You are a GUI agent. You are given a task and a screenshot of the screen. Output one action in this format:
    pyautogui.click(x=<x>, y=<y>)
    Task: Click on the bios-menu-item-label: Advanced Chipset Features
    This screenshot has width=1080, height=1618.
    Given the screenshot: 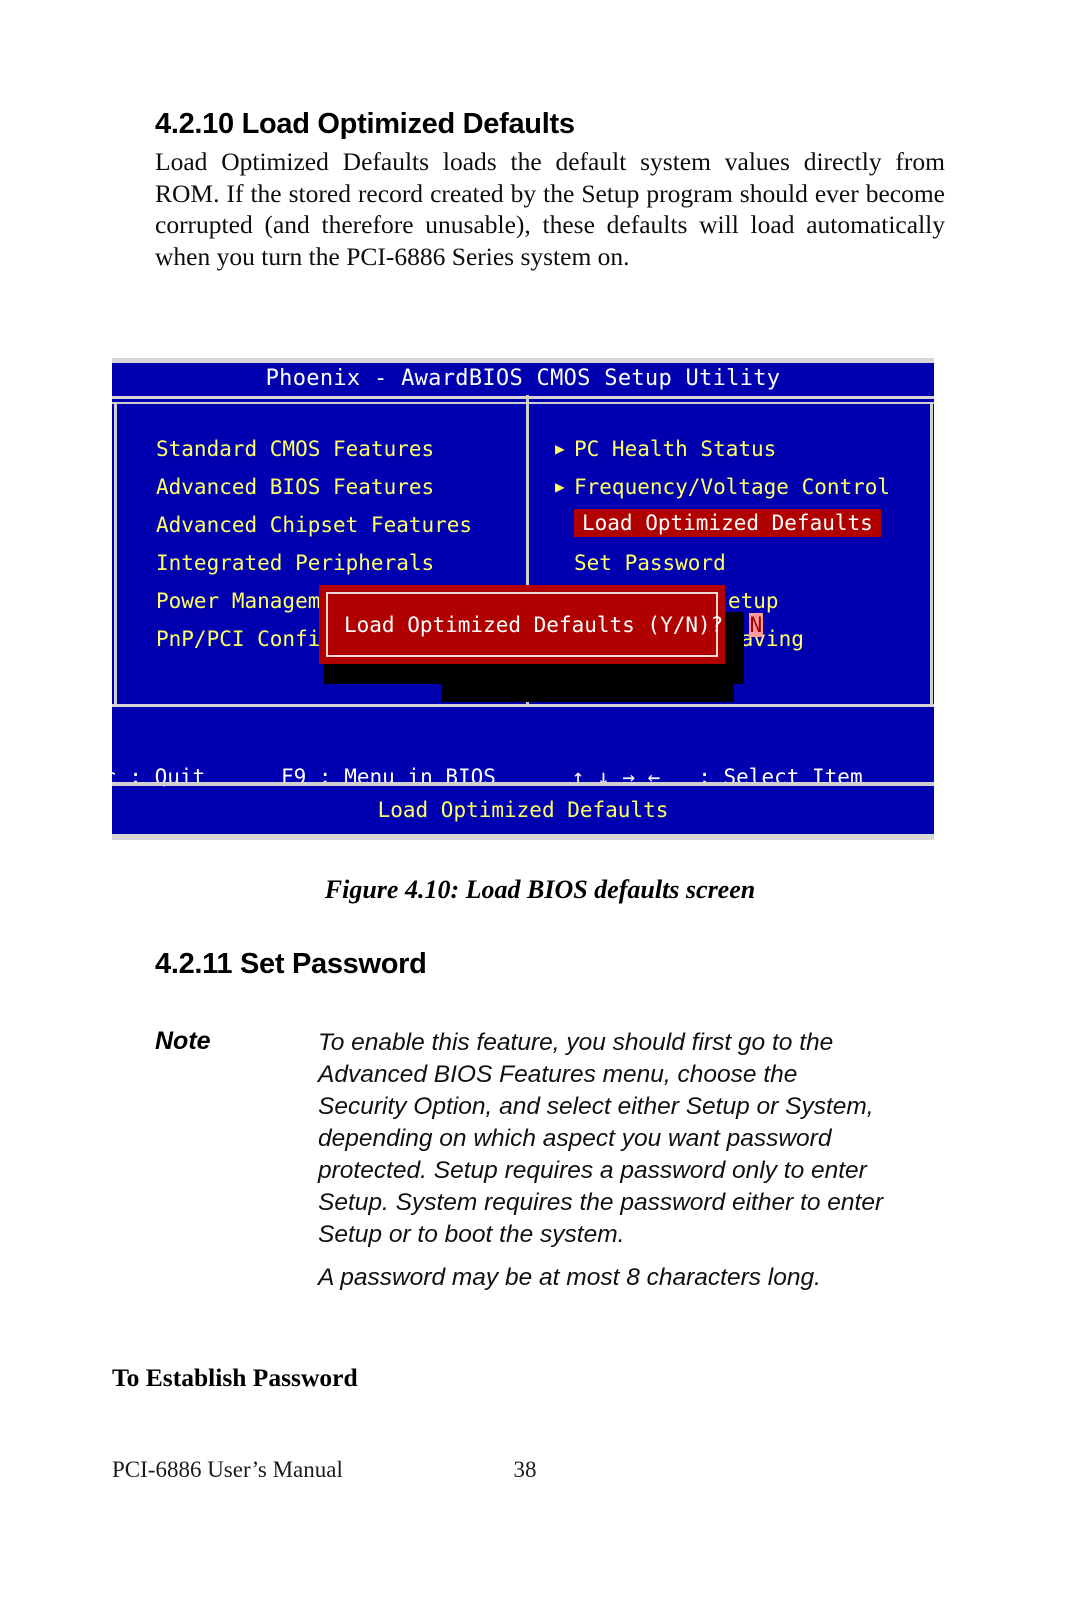 What is the action you would take?
    pyautogui.click(x=314, y=525)
    